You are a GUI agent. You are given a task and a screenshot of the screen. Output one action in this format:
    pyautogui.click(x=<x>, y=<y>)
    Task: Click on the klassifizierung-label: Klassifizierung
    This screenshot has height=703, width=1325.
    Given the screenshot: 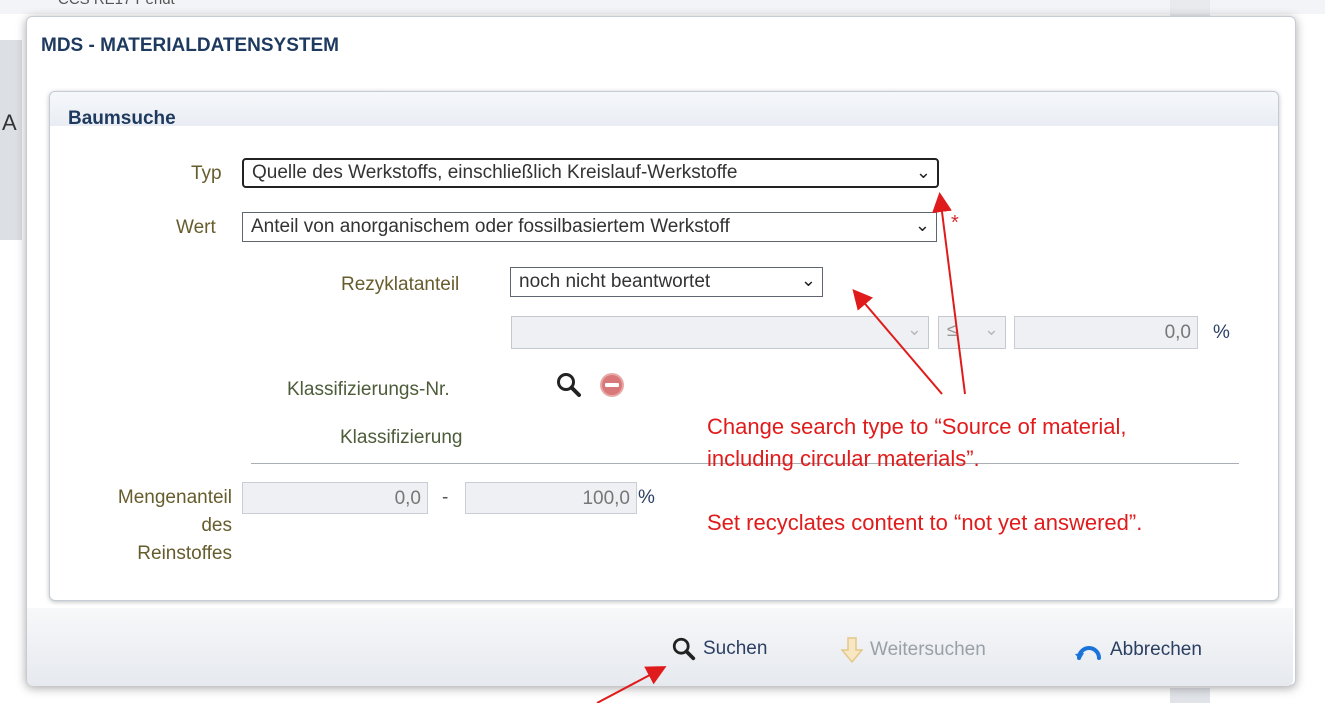 What is the action you would take?
    pyautogui.click(x=401, y=437)
    